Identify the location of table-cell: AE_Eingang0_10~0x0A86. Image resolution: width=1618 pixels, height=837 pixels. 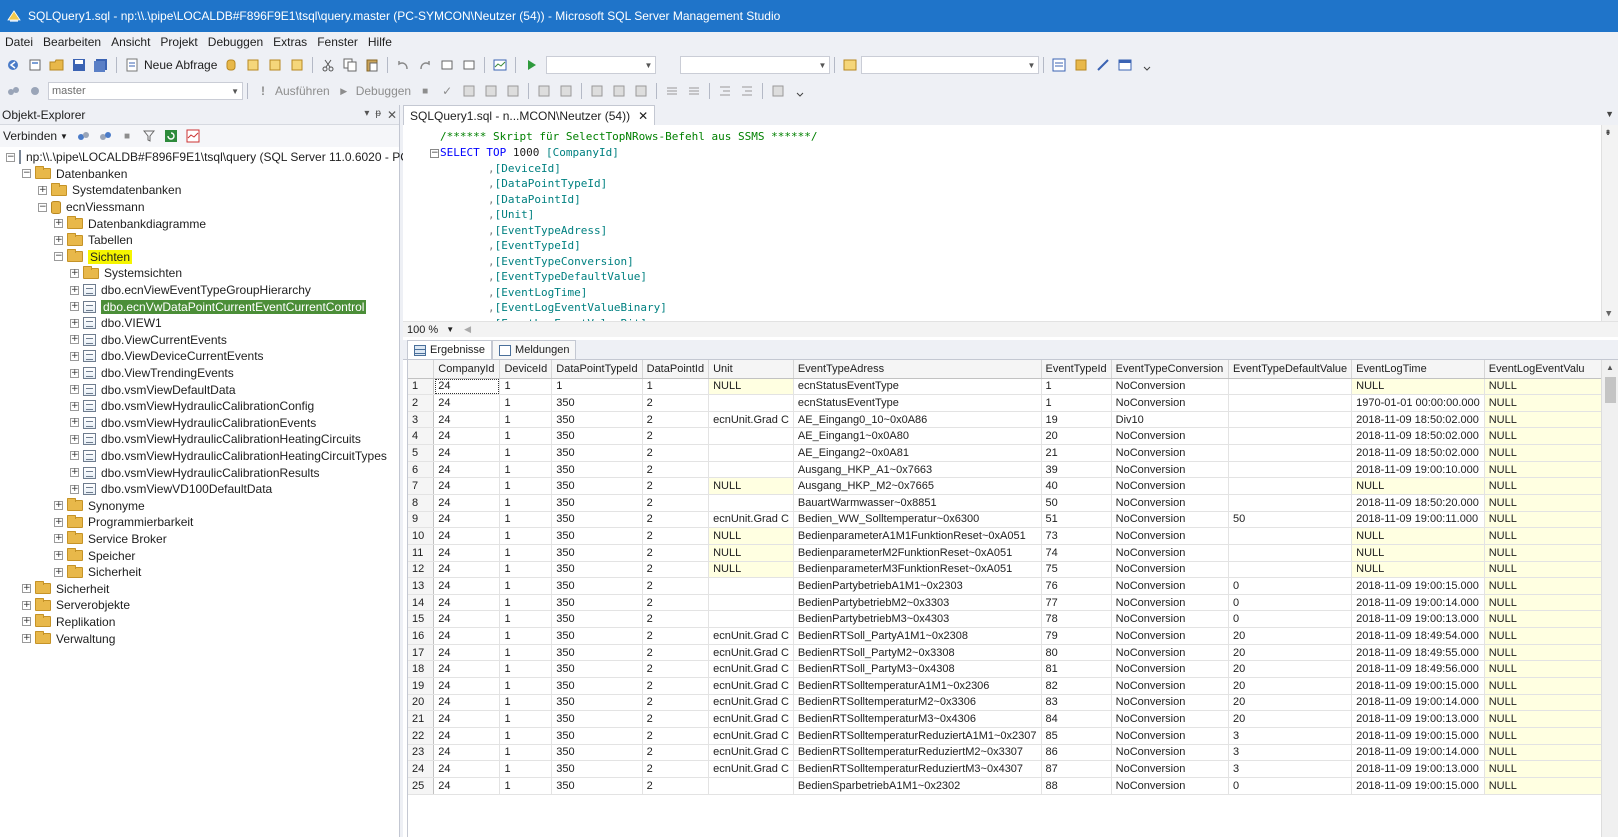
(917, 420).